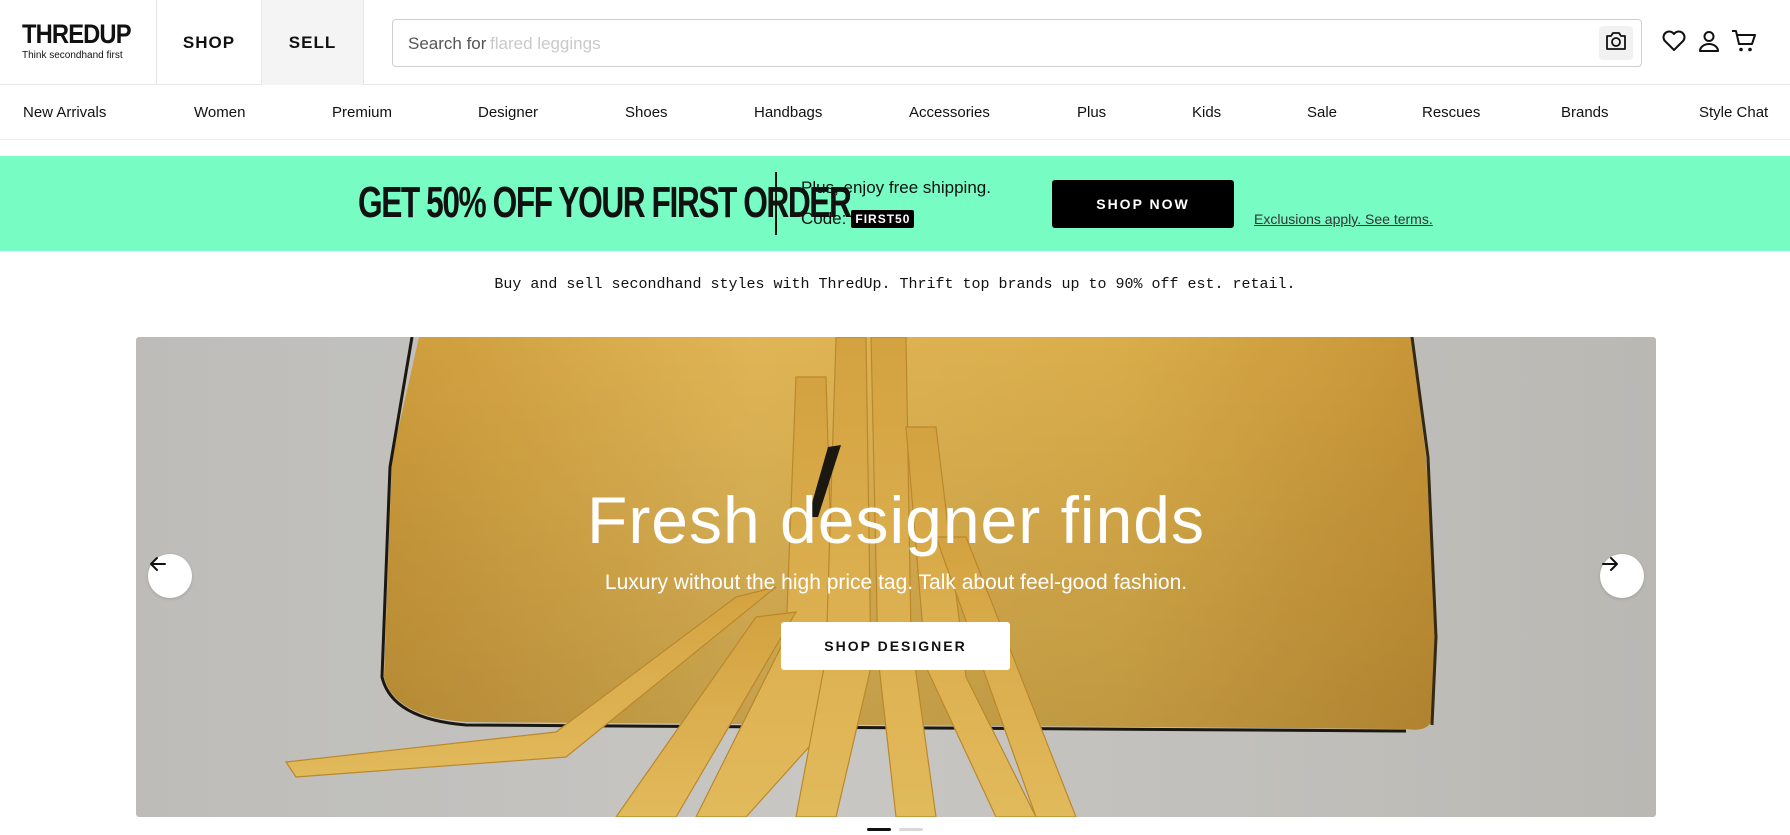 This screenshot has width=1790, height=835. I want to click on logo-text: THREDUP, so click(77, 34).